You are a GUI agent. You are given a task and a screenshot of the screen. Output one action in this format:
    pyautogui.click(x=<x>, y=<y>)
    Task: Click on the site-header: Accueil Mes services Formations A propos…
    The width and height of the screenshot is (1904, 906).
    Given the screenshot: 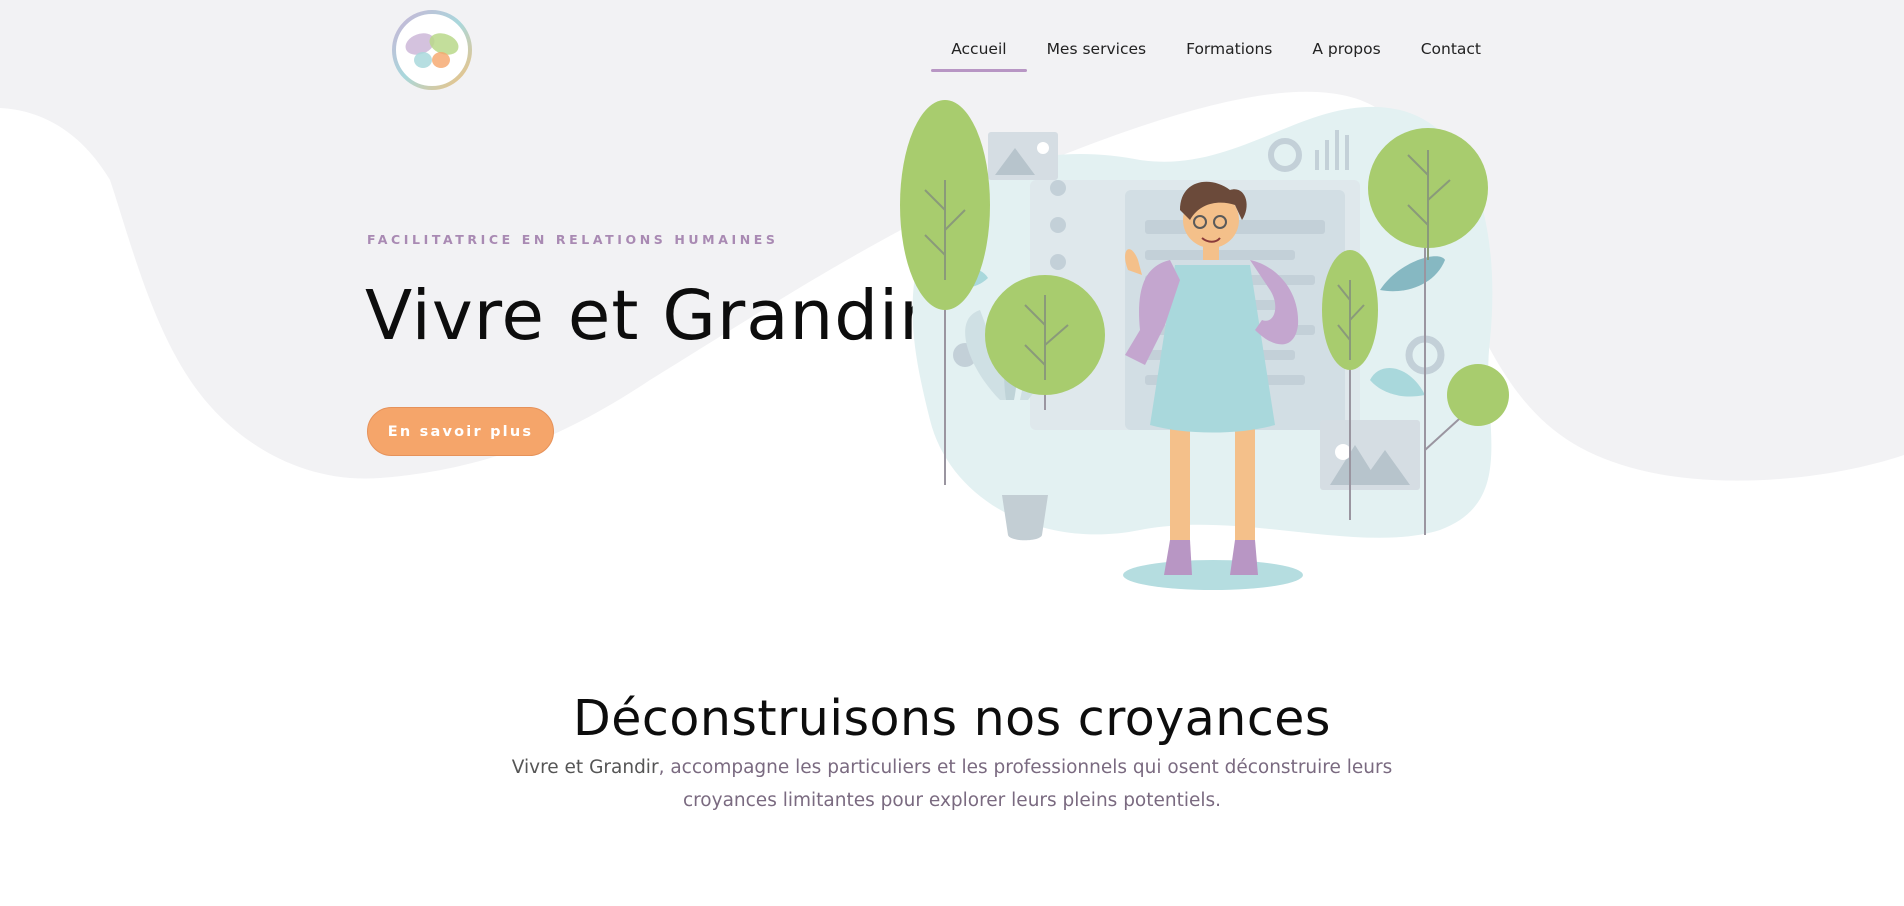 What is the action you would take?
    pyautogui.click(x=952, y=50)
    